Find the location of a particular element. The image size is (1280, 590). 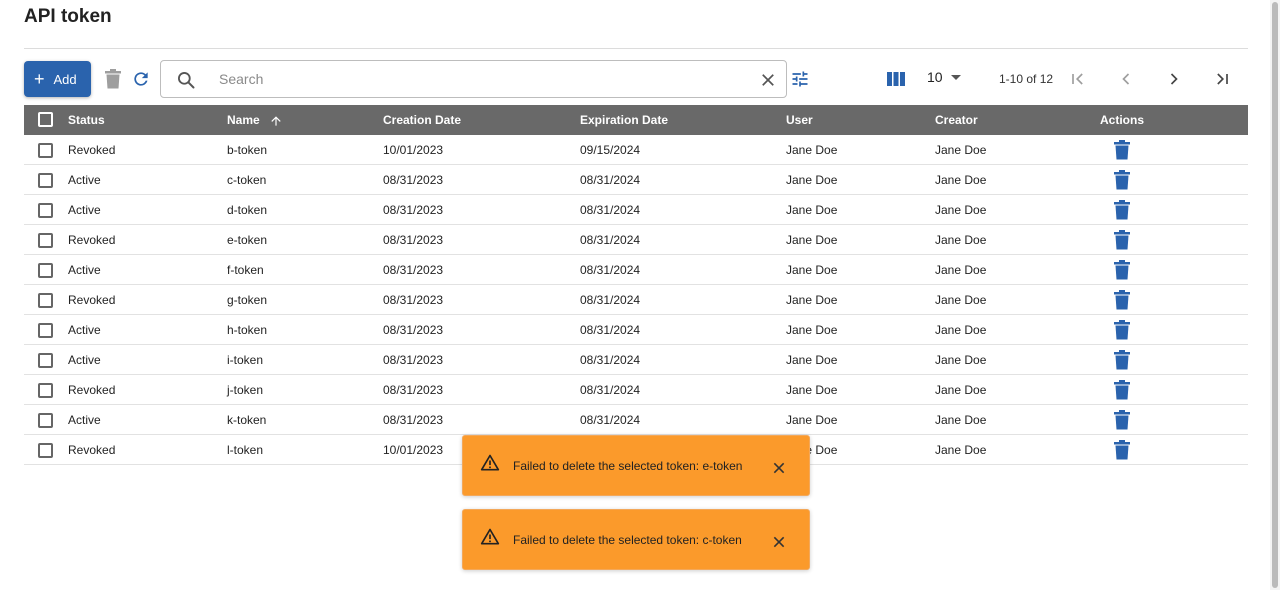

cell-name: h-token is located at coordinates (247, 330).